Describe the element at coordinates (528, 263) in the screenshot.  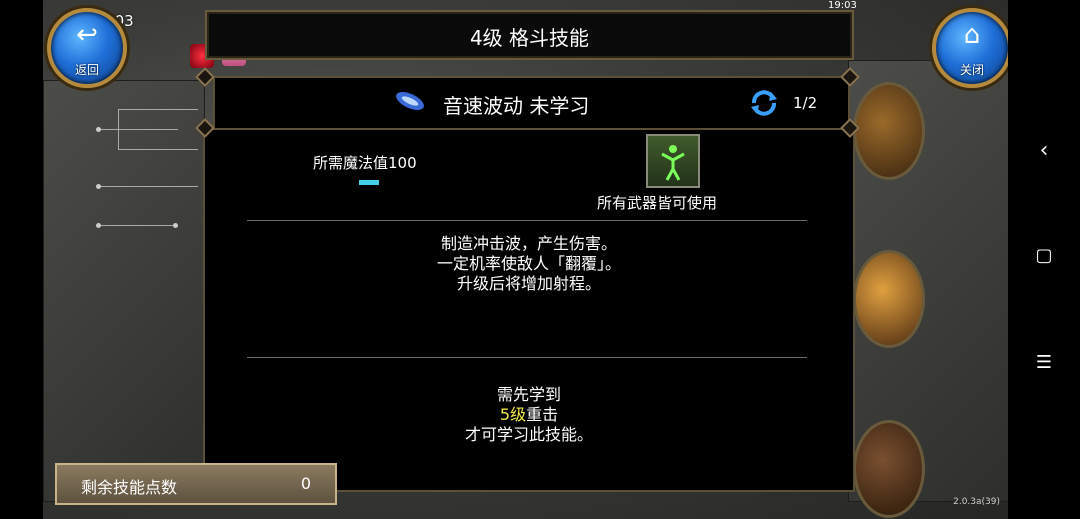
I see `description-line: 一定机率使敌人「翻覆」。` at that location.